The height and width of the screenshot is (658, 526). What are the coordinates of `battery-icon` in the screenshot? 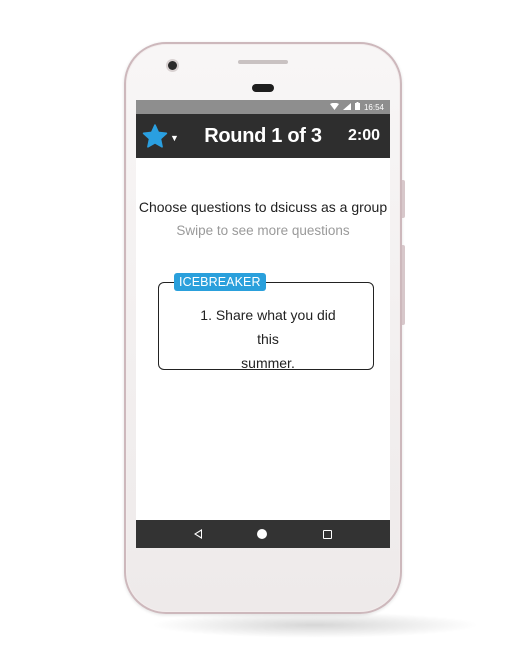 It's located at (357, 107).